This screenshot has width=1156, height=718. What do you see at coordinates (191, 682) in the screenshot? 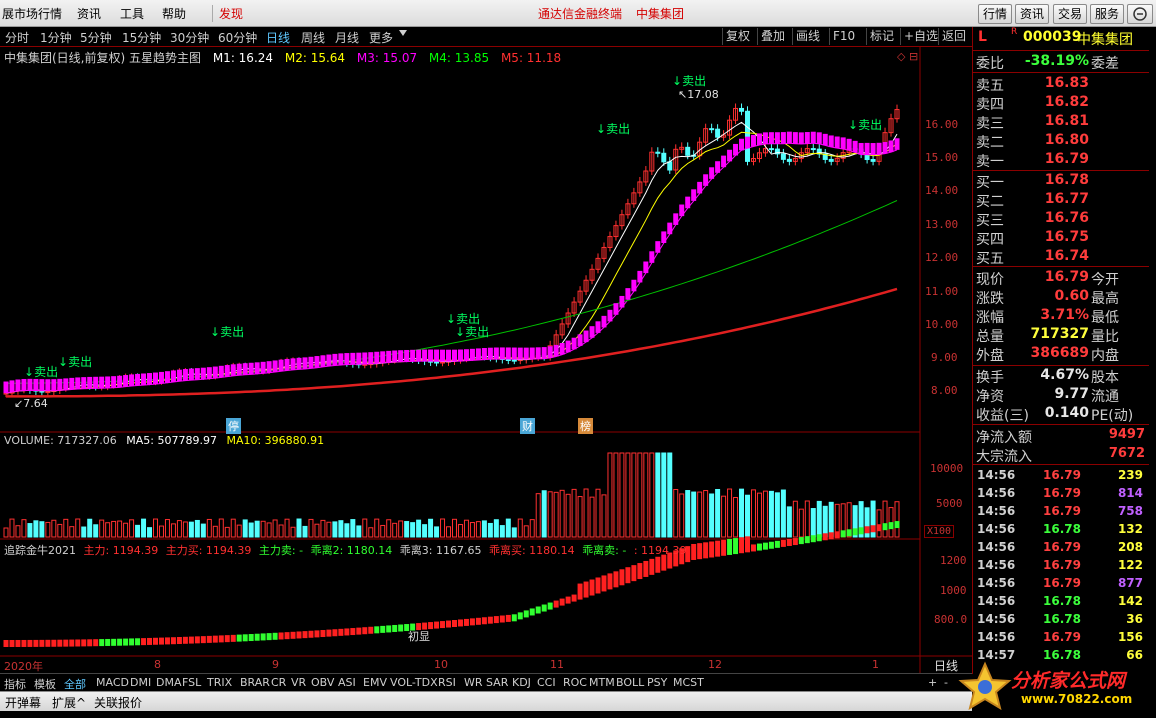
I see `tab-fsl: FSL` at bounding box center [191, 682].